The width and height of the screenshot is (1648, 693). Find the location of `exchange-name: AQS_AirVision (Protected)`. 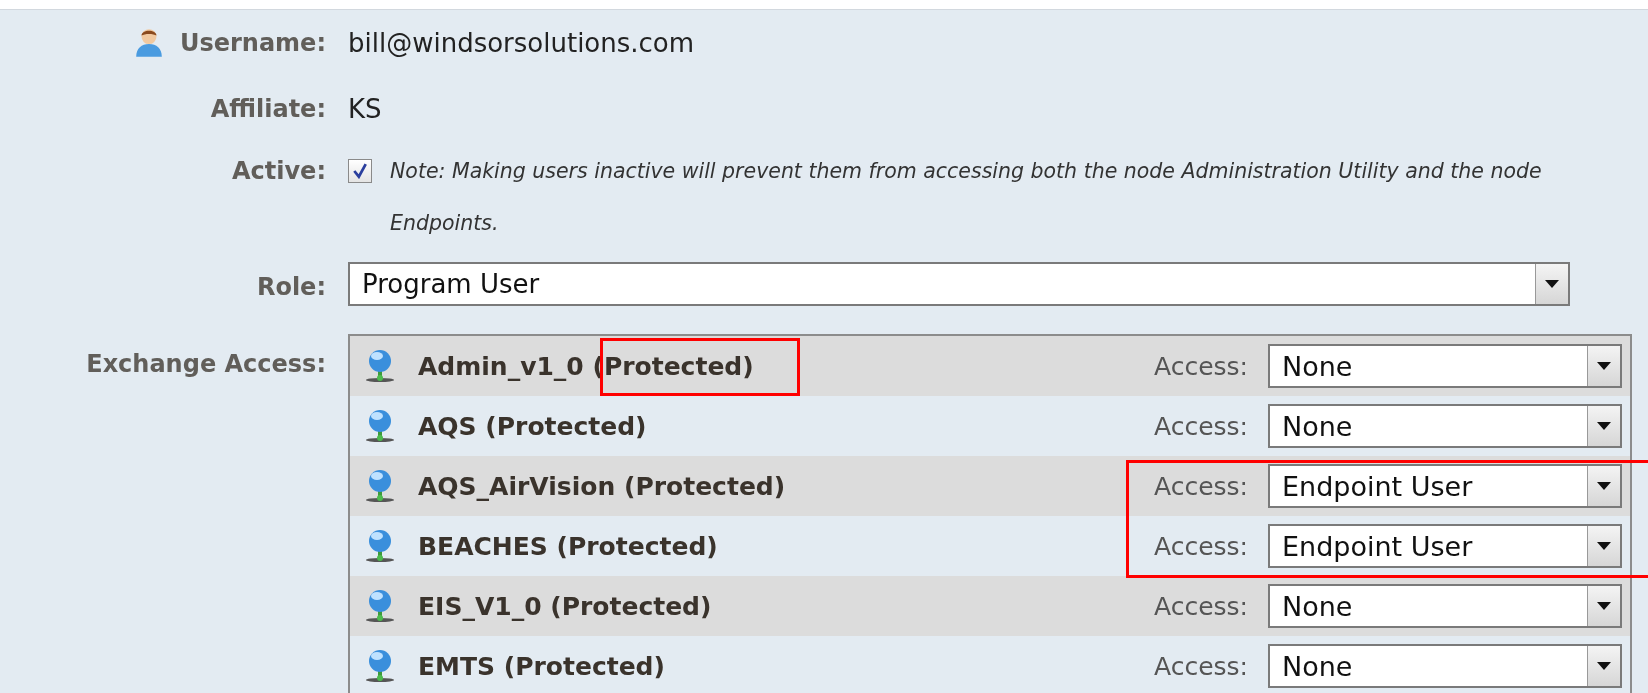

exchange-name: AQS_AirVision (Protected) is located at coordinates (602, 486).